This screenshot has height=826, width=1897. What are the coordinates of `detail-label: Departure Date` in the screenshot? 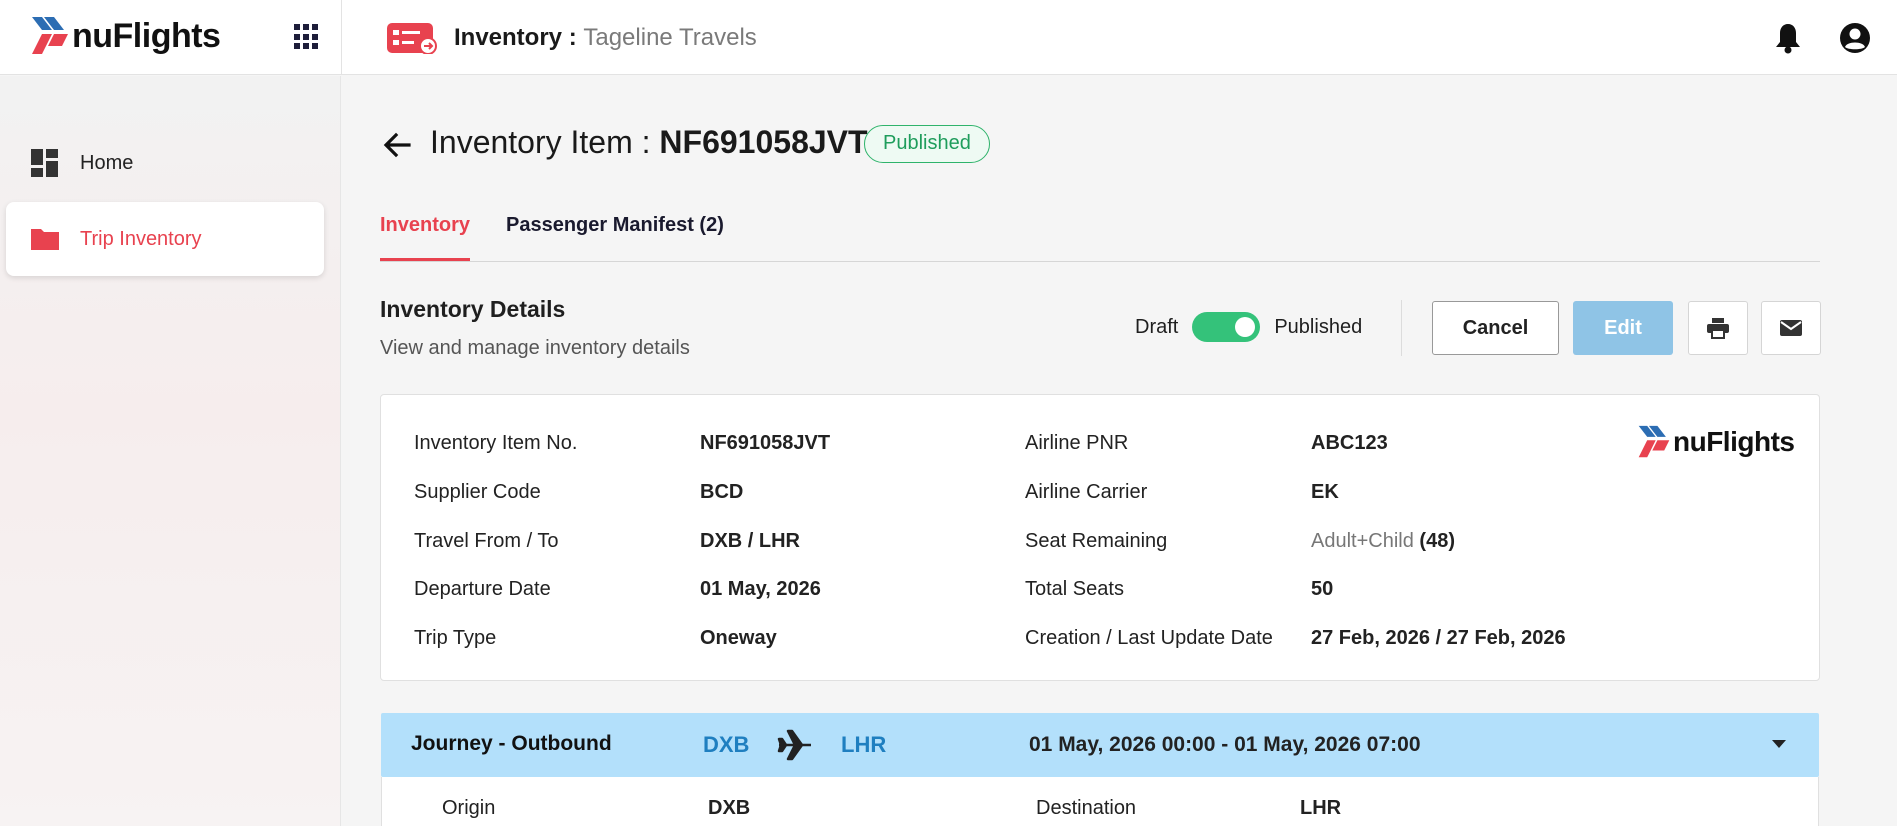 It's located at (482, 589).